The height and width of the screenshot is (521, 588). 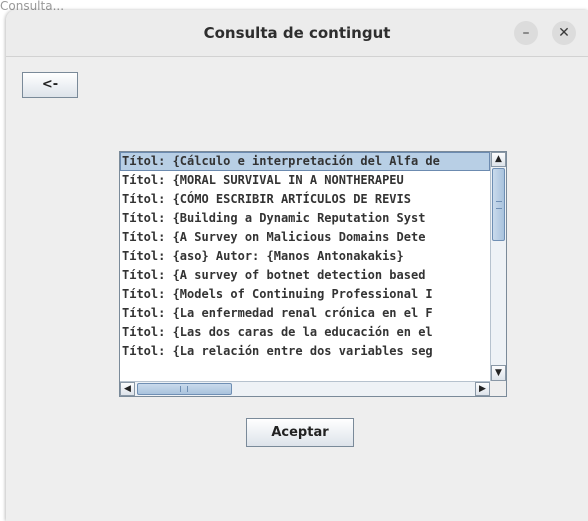 What do you see at coordinates (482, 389) in the screenshot?
I see `scroll-right-arrow-icon: ▶` at bounding box center [482, 389].